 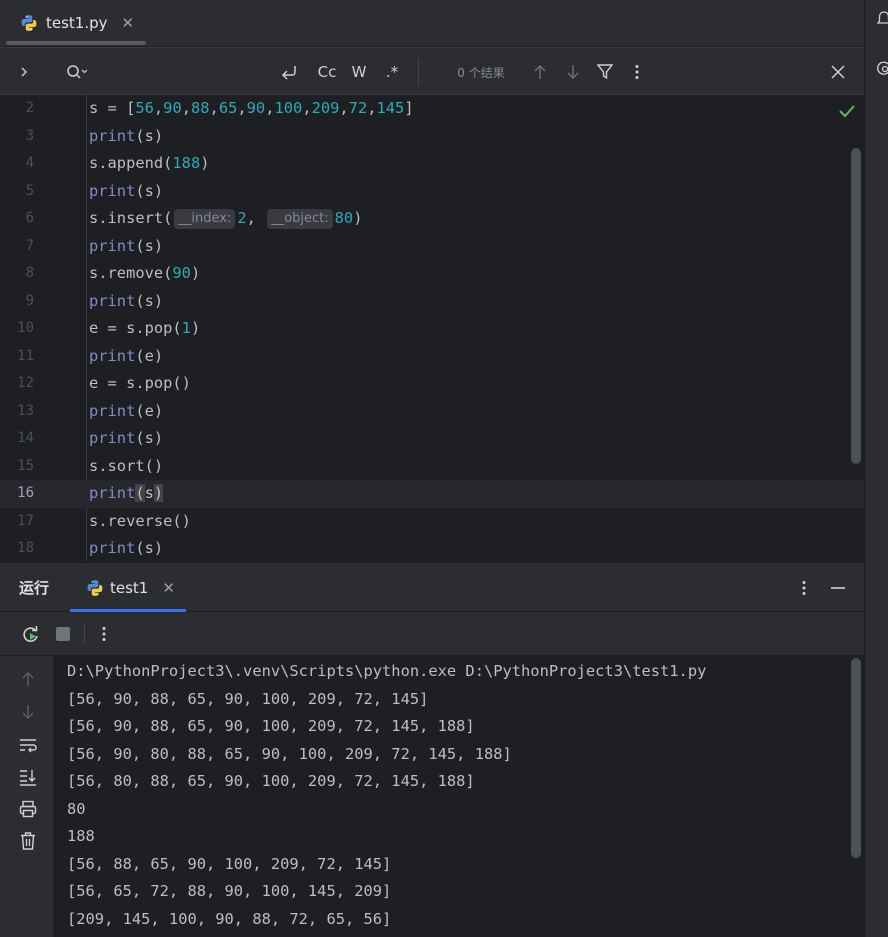 I want to click on close-run-tab-icon: ✕, so click(x=168, y=588).